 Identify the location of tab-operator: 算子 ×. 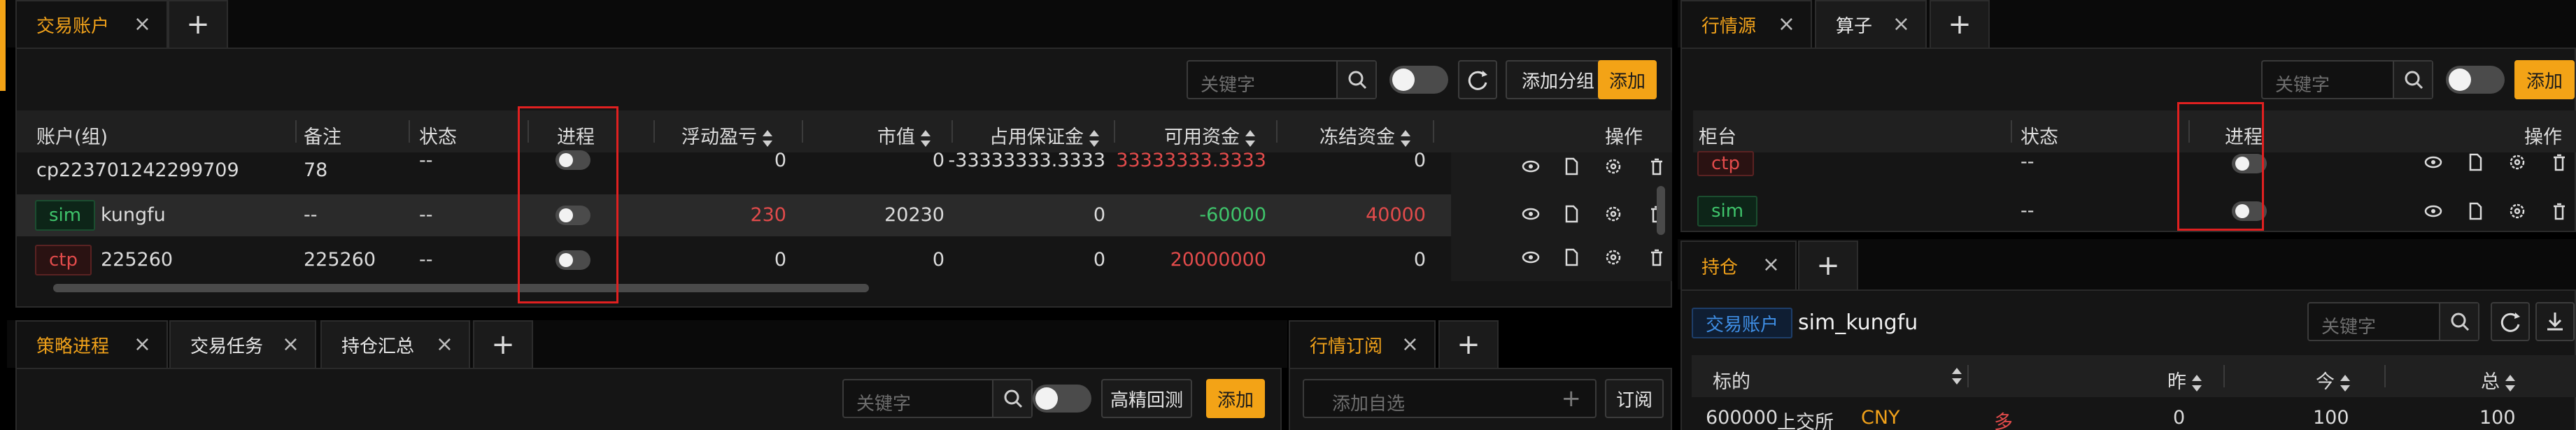
(1871, 24).